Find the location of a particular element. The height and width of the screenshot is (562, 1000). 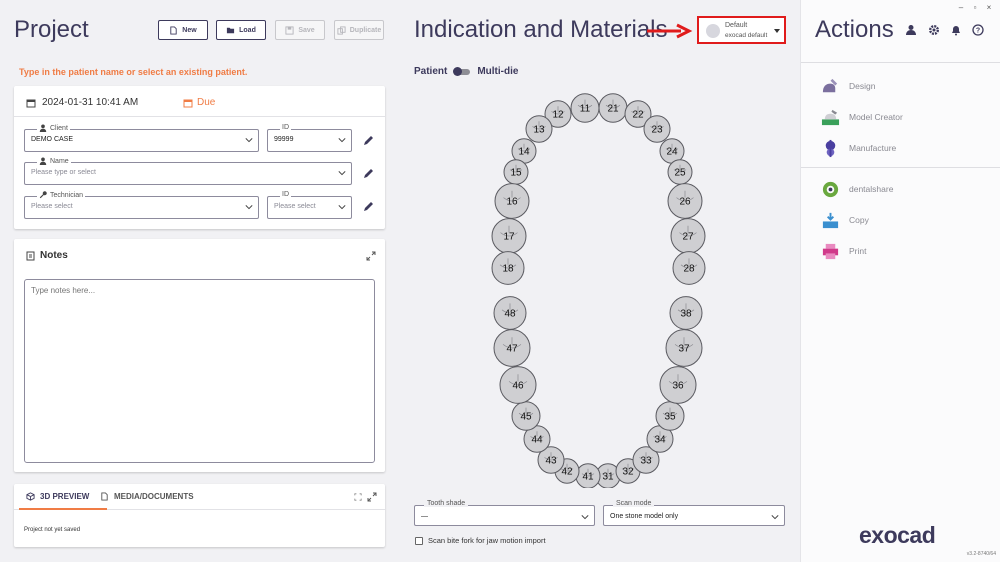

document-icon is located at coordinates (104, 496).